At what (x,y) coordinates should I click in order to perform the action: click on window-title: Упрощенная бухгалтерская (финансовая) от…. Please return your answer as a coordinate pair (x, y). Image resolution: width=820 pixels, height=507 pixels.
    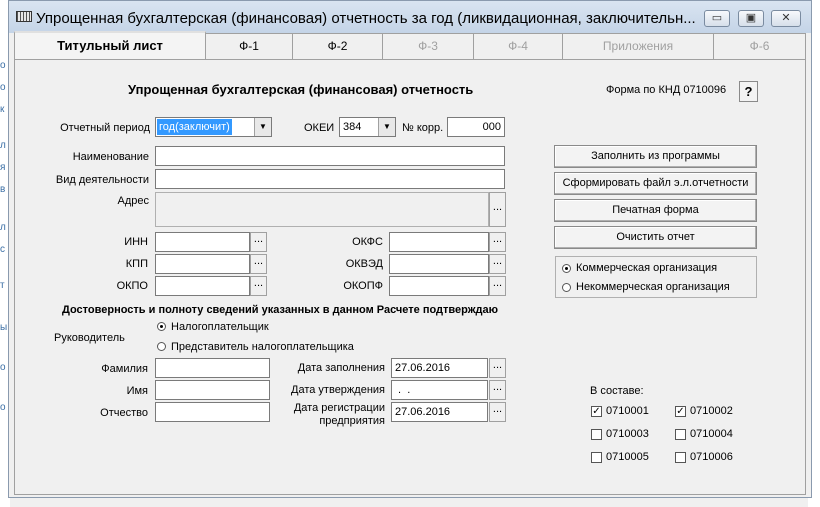
    Looking at the image, I should click on (366, 18).